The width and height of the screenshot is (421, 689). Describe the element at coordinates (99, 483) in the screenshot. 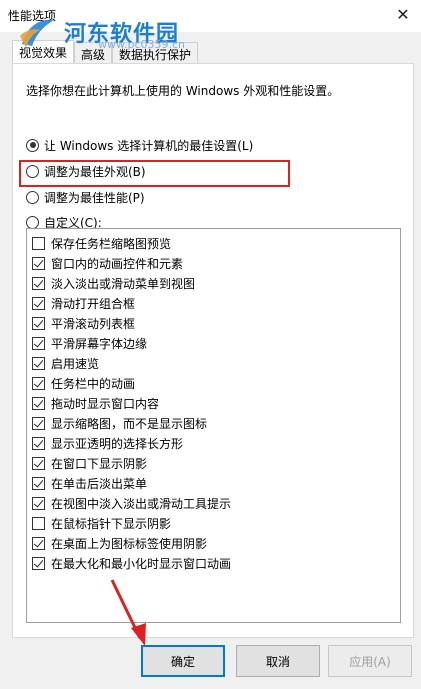

I see `effect-label: 在单击后淡出菜单` at that location.